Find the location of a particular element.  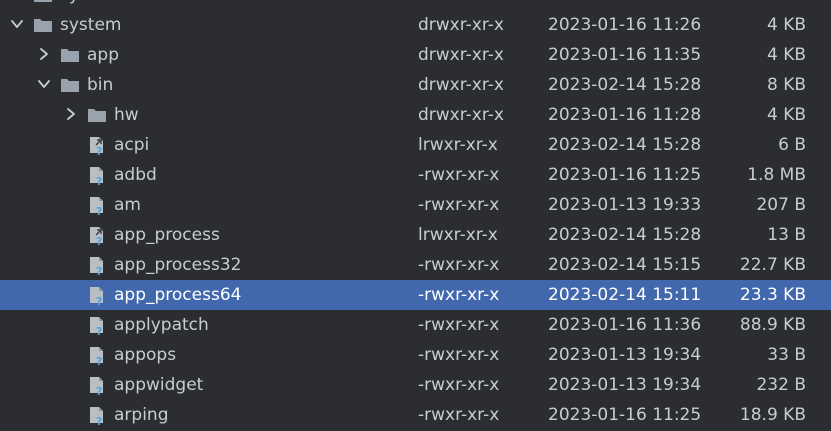

tree-row-am: ? am -rwxr-xr-x 2023-01-13 19:33 207 B is located at coordinates (415, 205).